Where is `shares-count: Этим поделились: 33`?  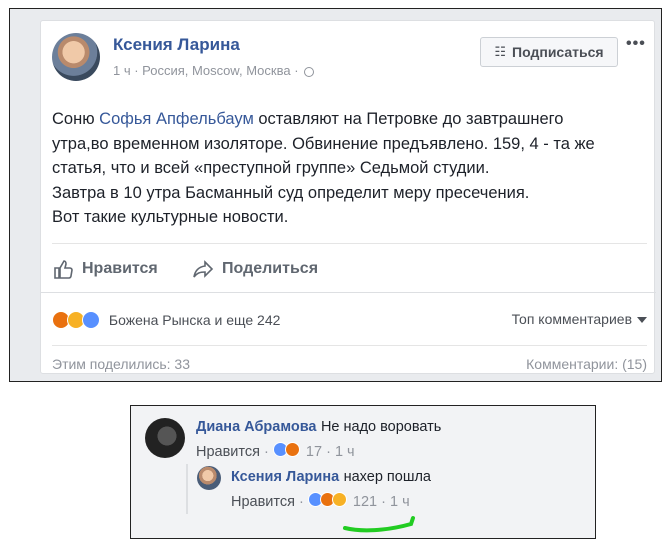 shares-count: Этим поделились: 33 is located at coordinates (121, 364).